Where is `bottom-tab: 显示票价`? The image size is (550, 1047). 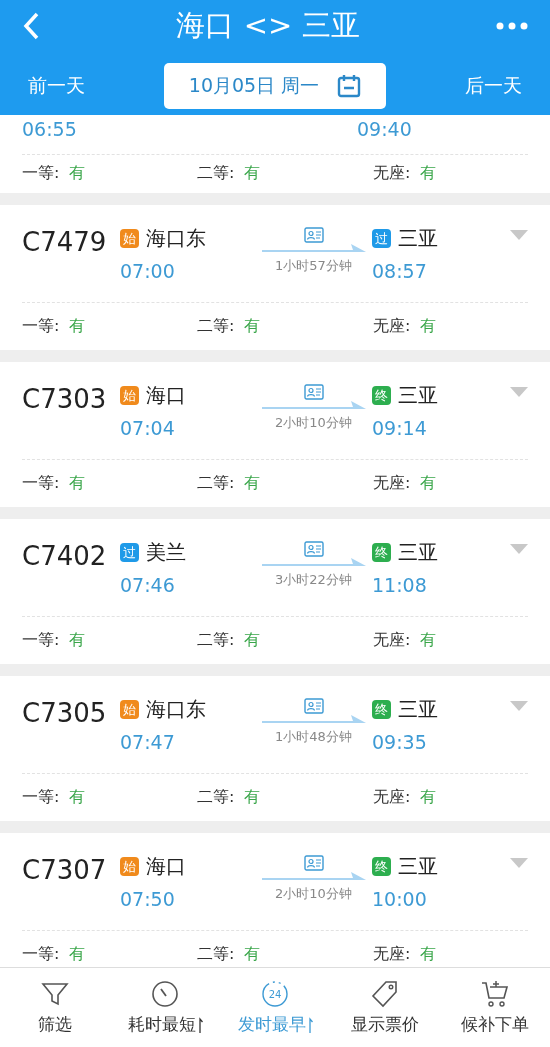 bottom-tab: 显示票价 is located at coordinates (385, 1007).